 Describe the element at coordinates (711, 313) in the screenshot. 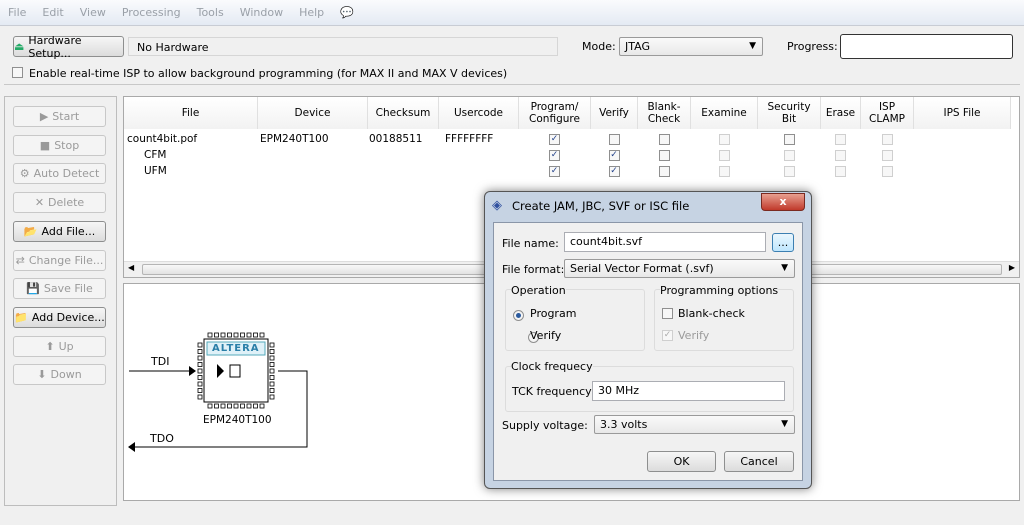

I see `blank-check-label: Blank-check` at that location.